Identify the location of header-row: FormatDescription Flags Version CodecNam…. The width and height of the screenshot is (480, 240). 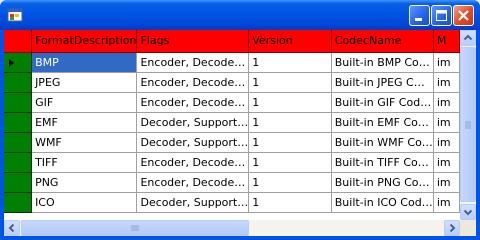
(232, 41).